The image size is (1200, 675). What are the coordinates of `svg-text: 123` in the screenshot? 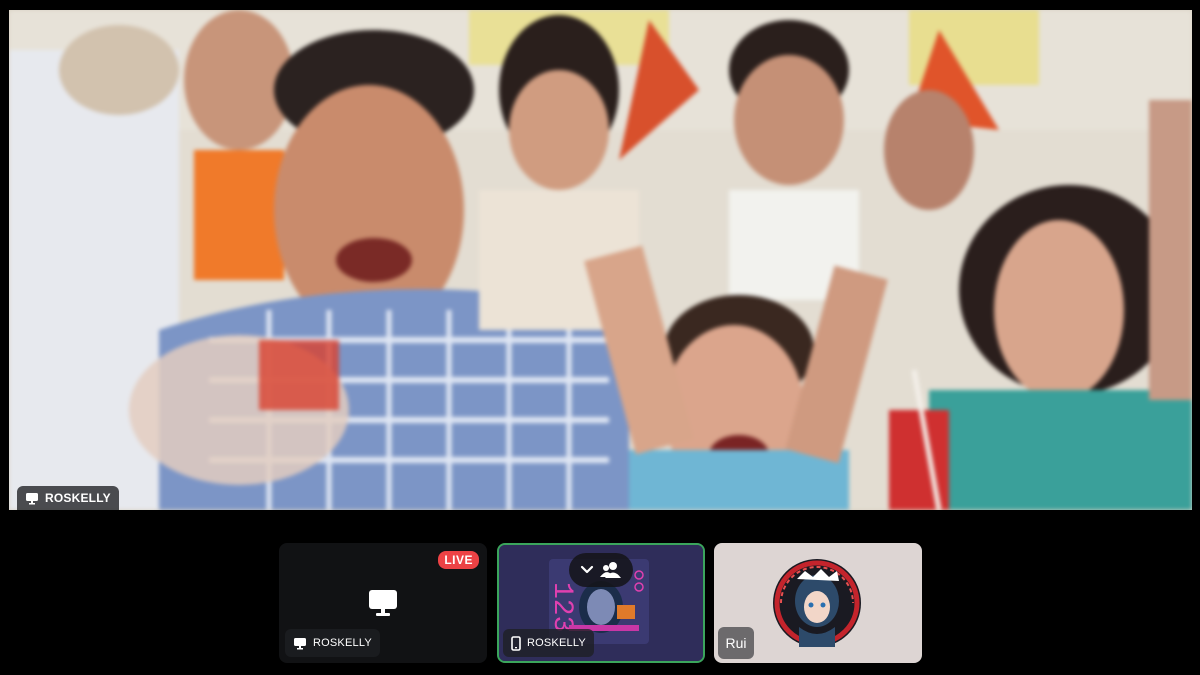 It's located at (561, 607).